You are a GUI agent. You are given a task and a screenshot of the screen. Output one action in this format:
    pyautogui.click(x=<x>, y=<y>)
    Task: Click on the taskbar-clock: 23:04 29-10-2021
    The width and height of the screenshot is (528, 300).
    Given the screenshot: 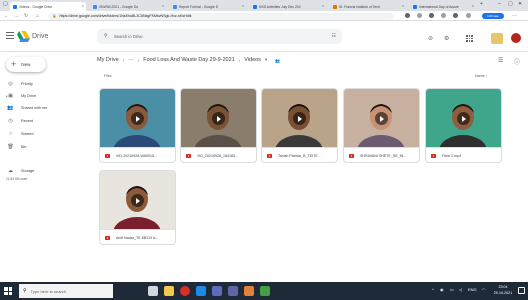 What is the action you would take?
    pyautogui.click(x=503, y=290)
    